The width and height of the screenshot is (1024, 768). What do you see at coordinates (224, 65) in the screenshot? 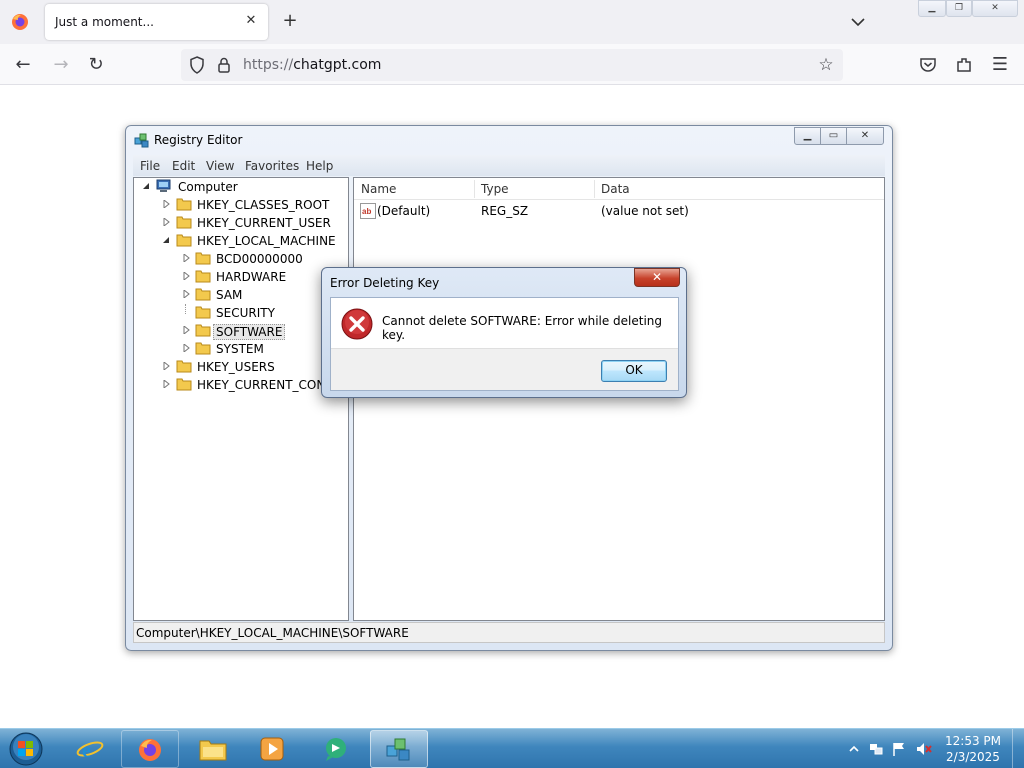
I see `lock-icon` at bounding box center [224, 65].